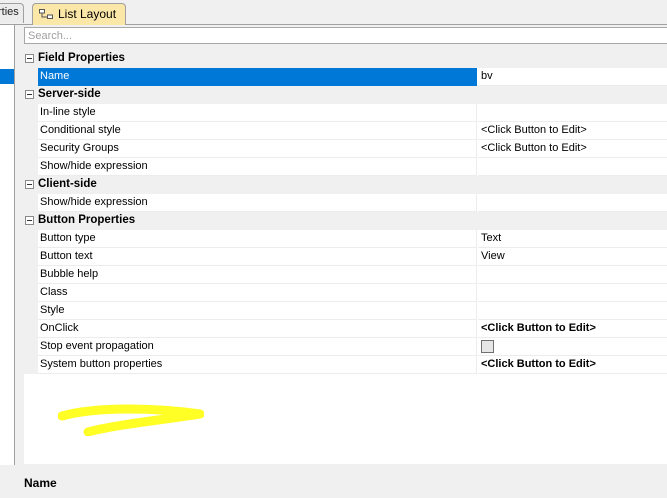 The height and width of the screenshot is (498, 667). Describe the element at coordinates (87, 14) in the screenshot. I see `tab-list-layout-label: List Layout` at that location.